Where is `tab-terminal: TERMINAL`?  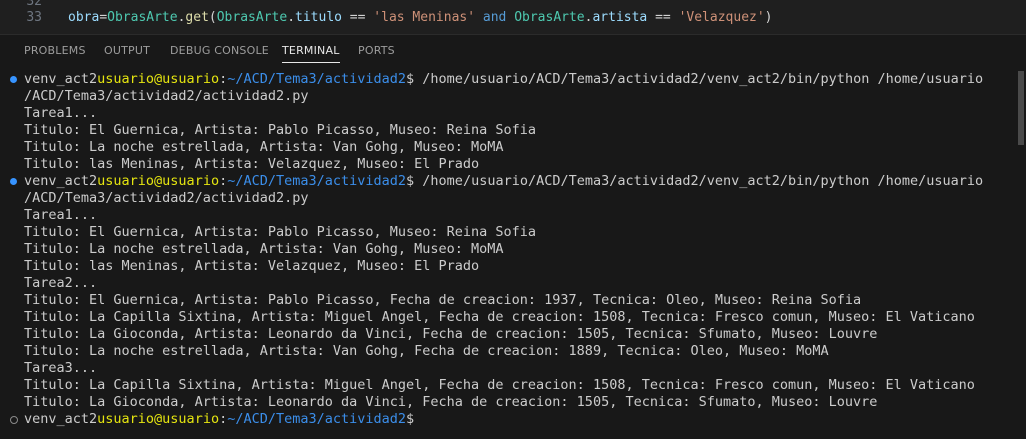
tab-terminal: TERMINAL is located at coordinates (311, 51).